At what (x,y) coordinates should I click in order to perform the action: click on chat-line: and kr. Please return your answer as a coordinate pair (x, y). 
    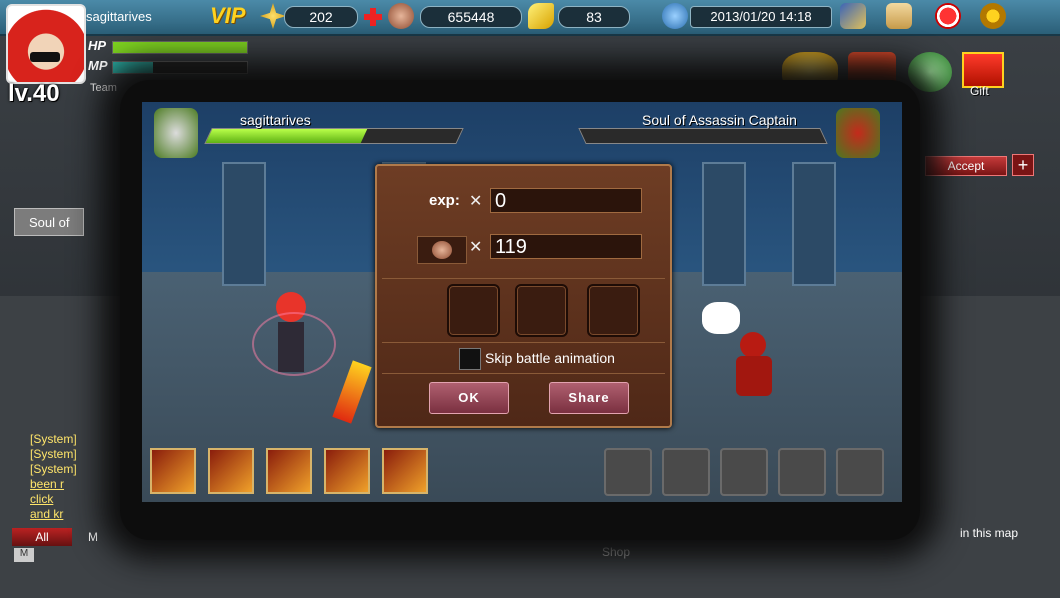
    Looking at the image, I should click on (46, 514).